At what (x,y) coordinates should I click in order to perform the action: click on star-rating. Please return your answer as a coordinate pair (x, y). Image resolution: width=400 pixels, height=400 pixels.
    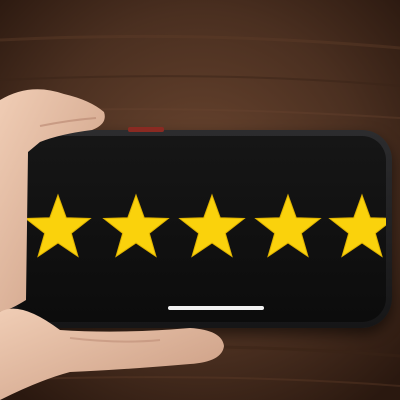
    Looking at the image, I should click on (205, 225).